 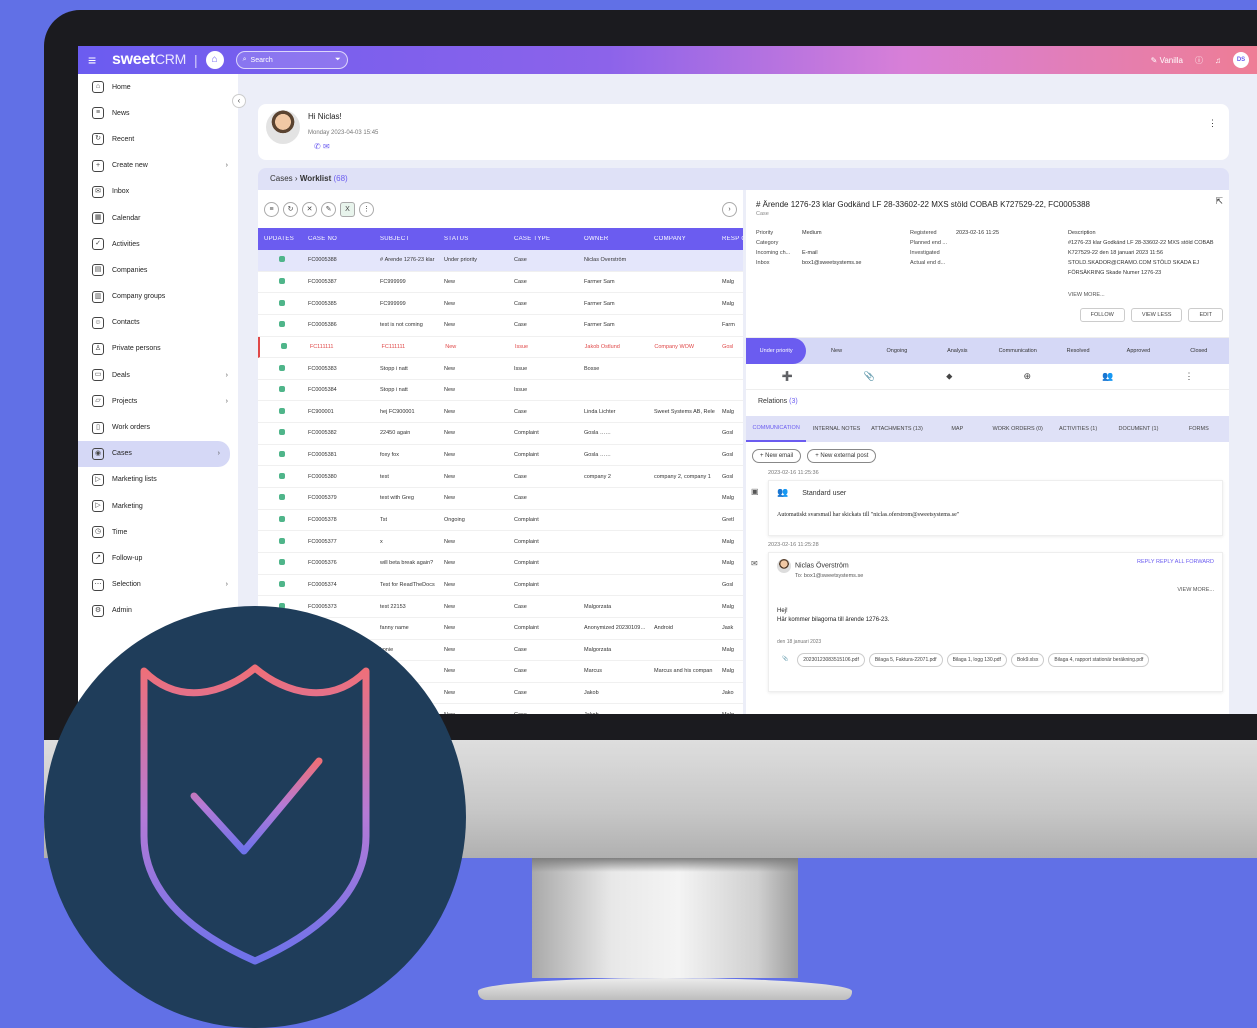 I want to click on follow-button: FOLLOW, so click(x=1102, y=315).